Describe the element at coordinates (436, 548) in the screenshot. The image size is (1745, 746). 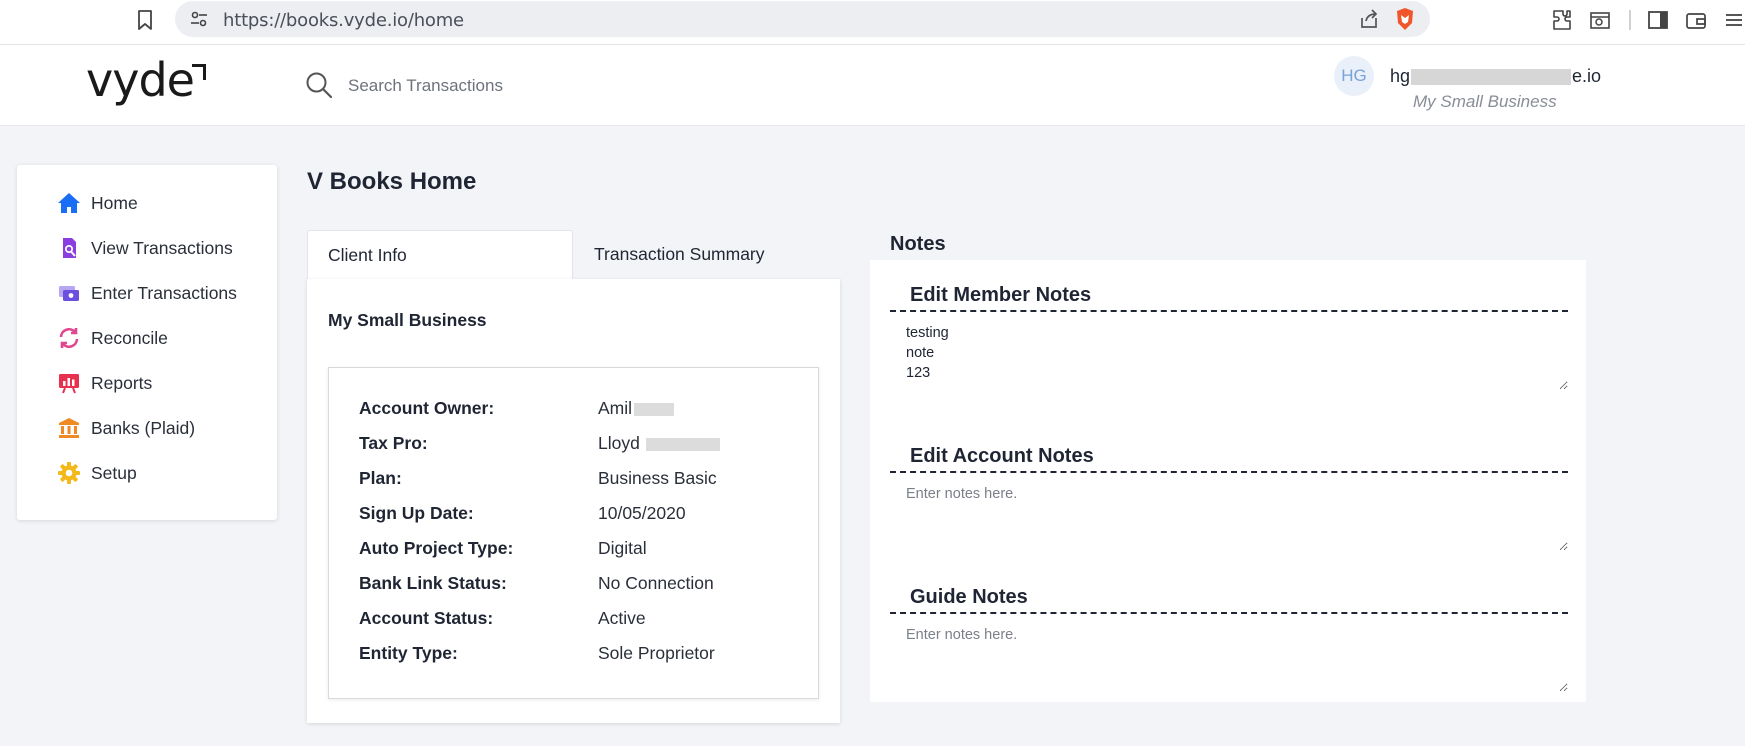
I see `info-label: Auto Project Type:` at that location.